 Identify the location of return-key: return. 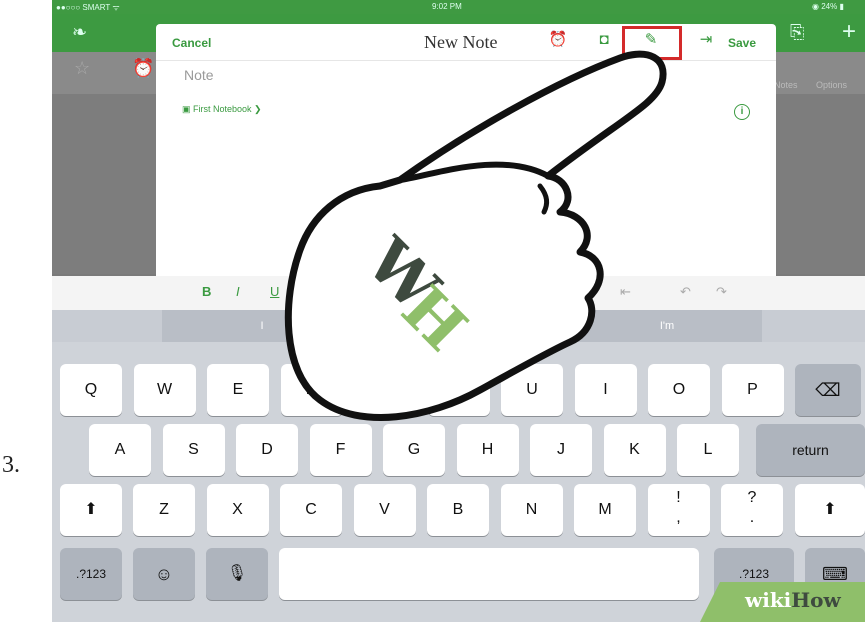
(810, 450).